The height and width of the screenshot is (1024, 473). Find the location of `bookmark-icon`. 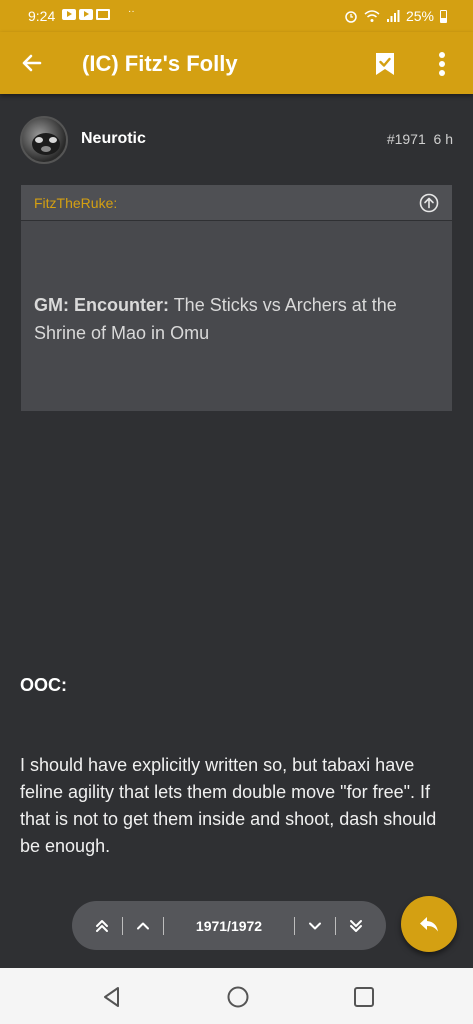

bookmark-icon is located at coordinates (385, 64).